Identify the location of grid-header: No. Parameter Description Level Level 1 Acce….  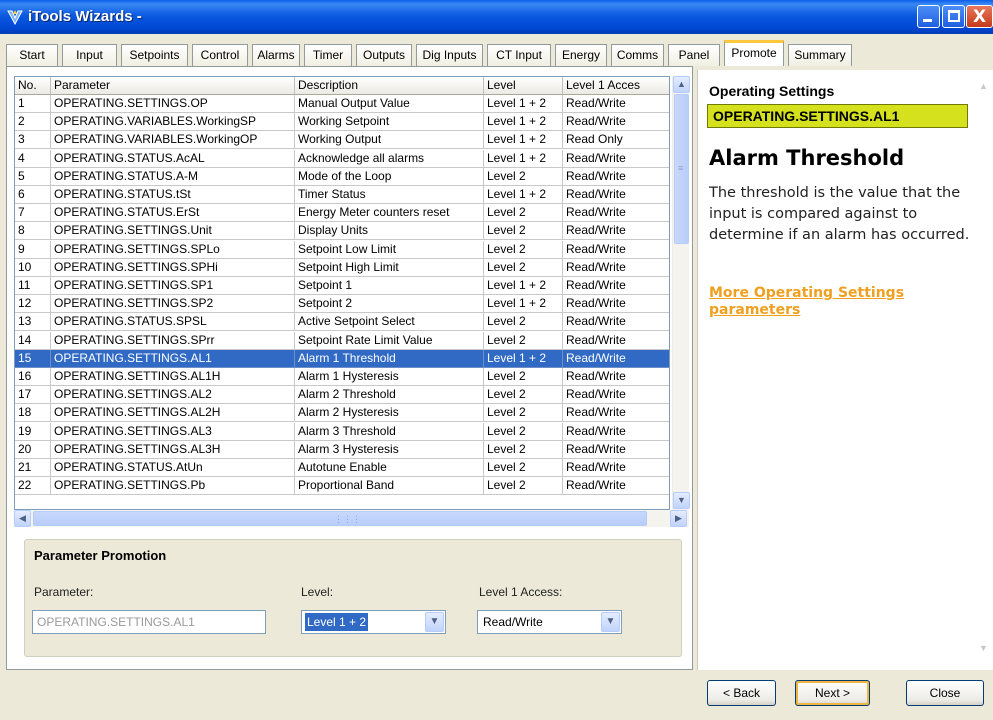
(342, 86).